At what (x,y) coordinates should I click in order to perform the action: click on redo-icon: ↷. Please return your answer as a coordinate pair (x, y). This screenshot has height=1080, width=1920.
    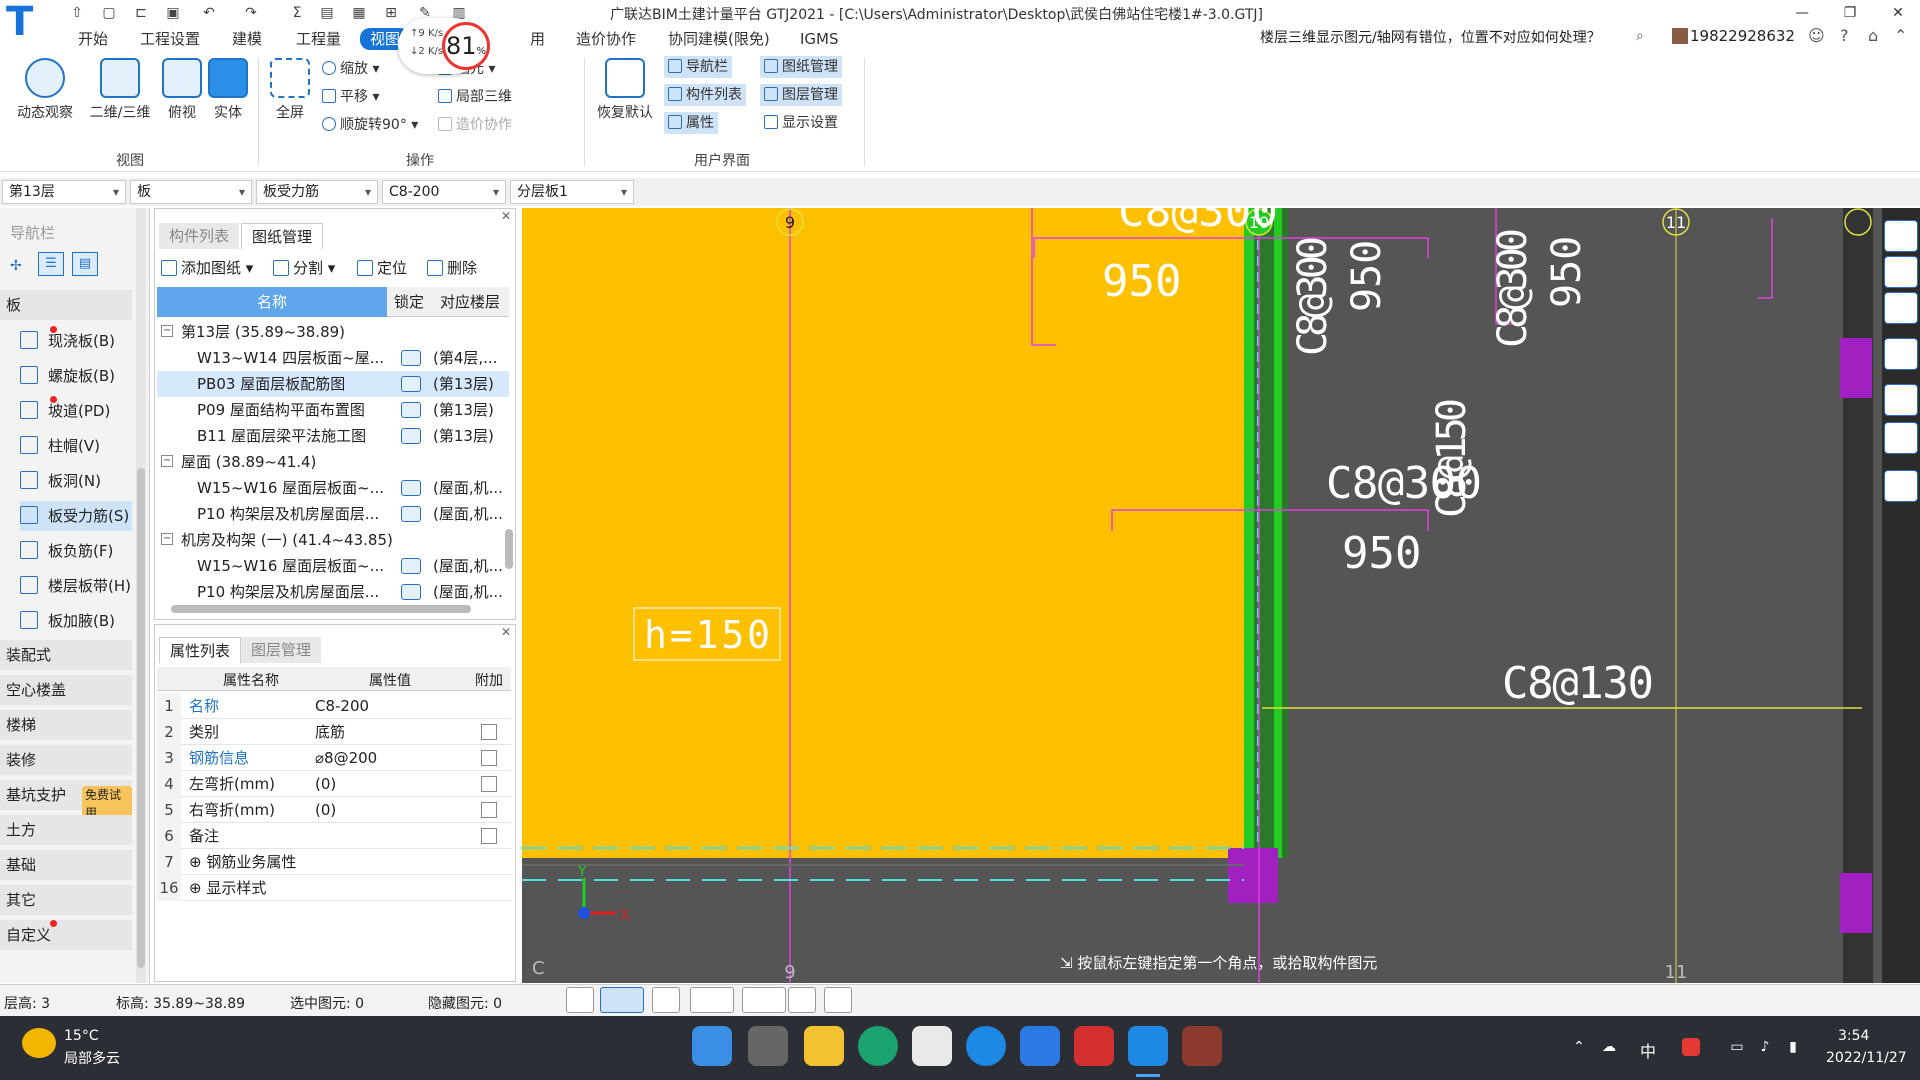
    Looking at the image, I should click on (251, 13).